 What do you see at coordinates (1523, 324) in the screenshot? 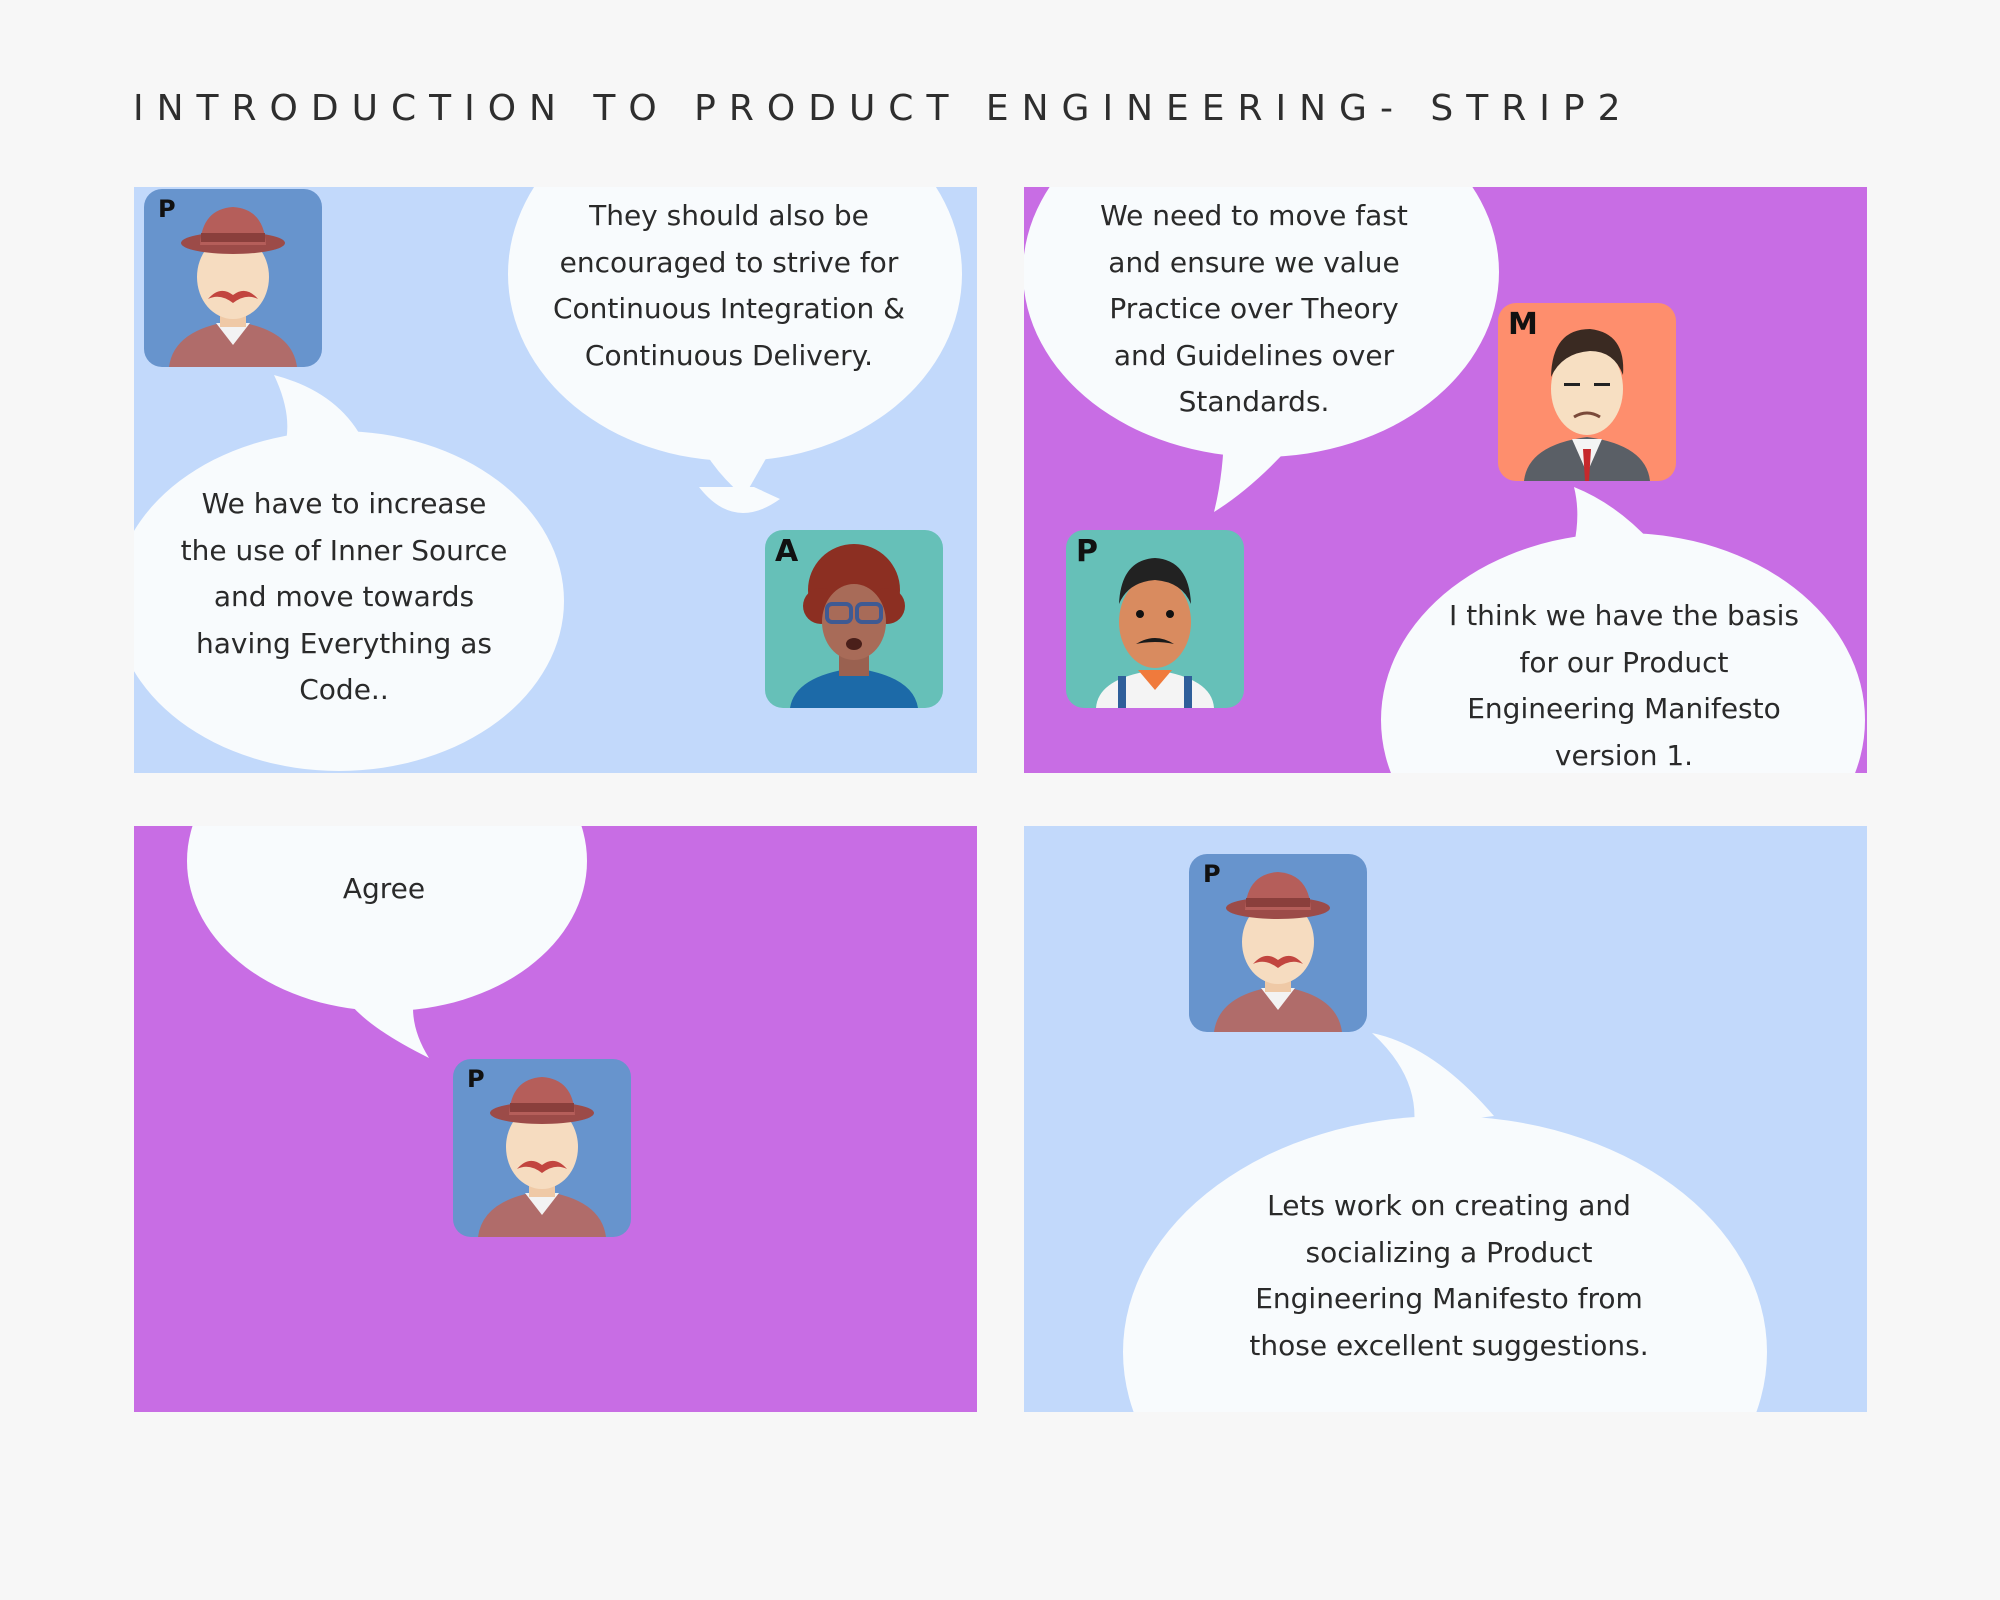
I see `character-badge: M` at bounding box center [1523, 324].